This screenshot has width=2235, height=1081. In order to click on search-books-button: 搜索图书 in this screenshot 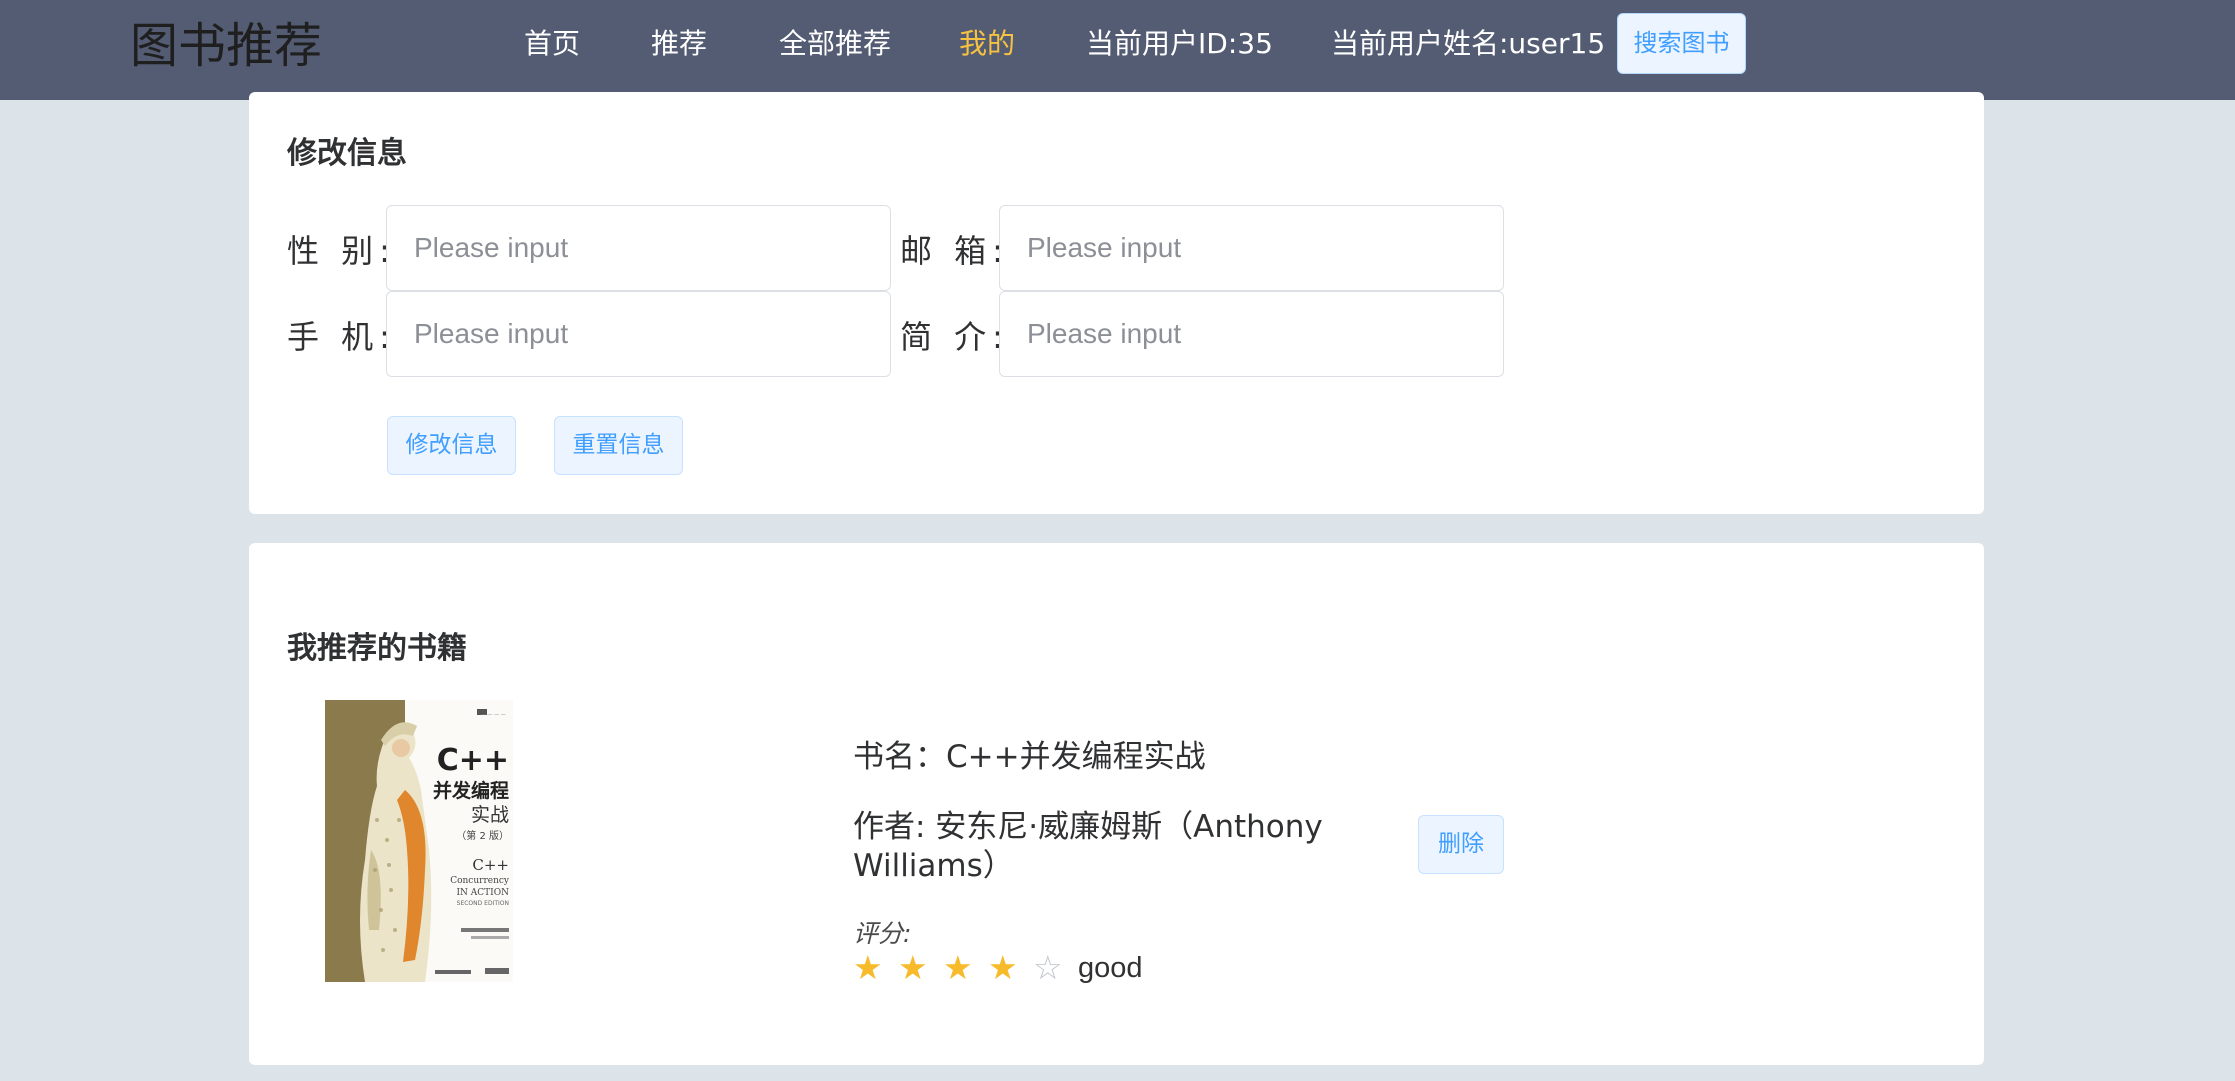, I will do `click(1681, 43)`.